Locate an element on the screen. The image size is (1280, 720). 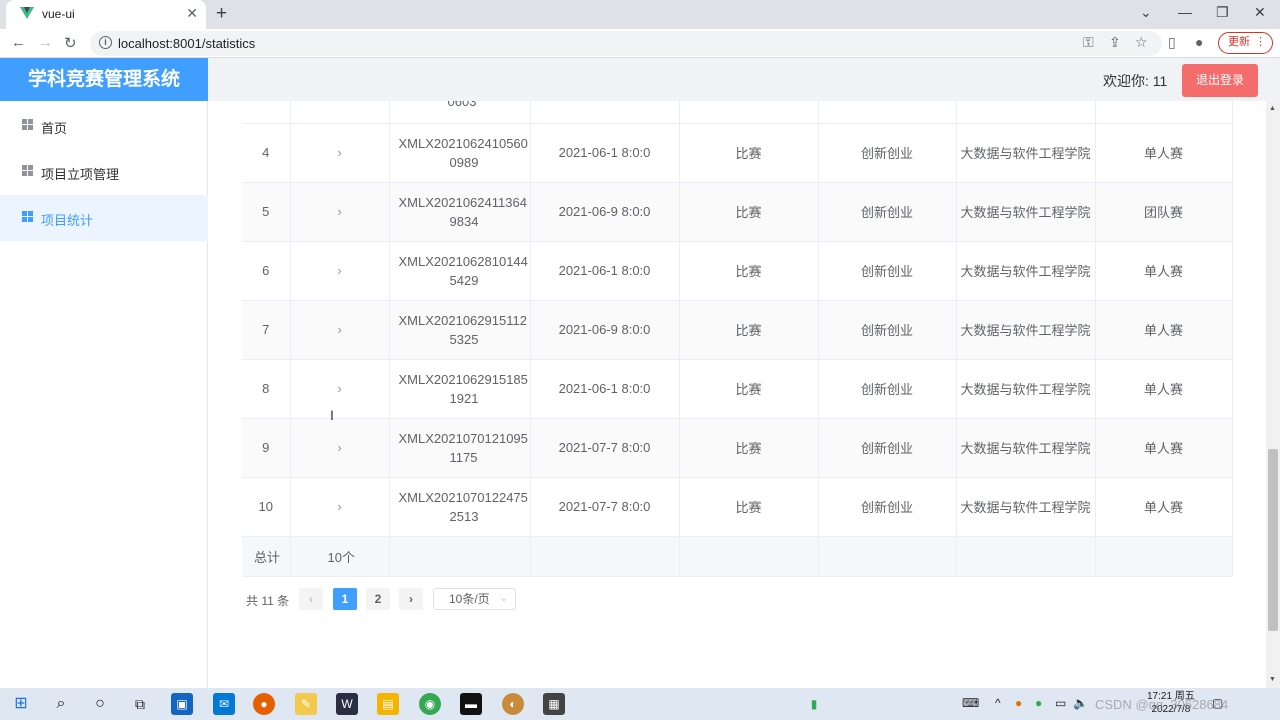
tool-icon: ▦ is located at coordinates (554, 704).